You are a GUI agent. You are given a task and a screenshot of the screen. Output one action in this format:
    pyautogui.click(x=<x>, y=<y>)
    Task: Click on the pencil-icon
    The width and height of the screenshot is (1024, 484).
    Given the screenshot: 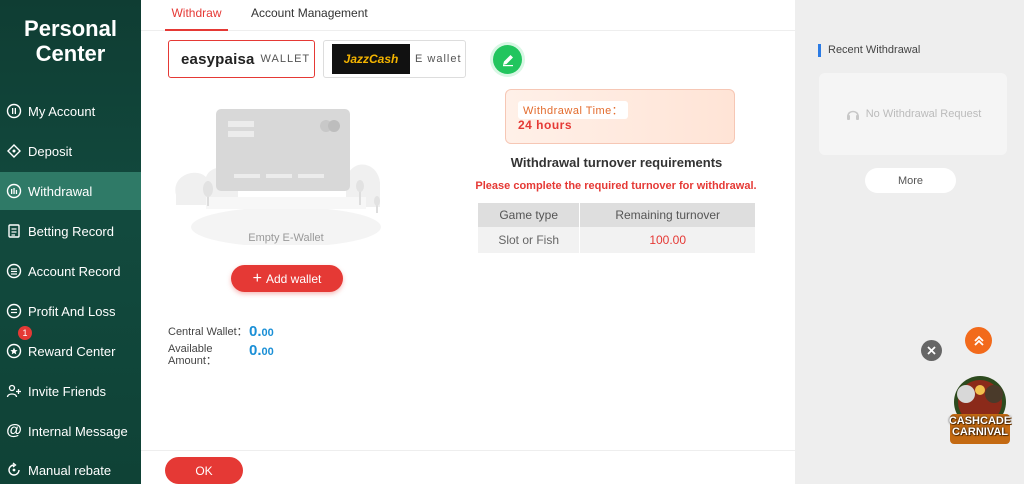 What is the action you would take?
    pyautogui.click(x=507, y=60)
    